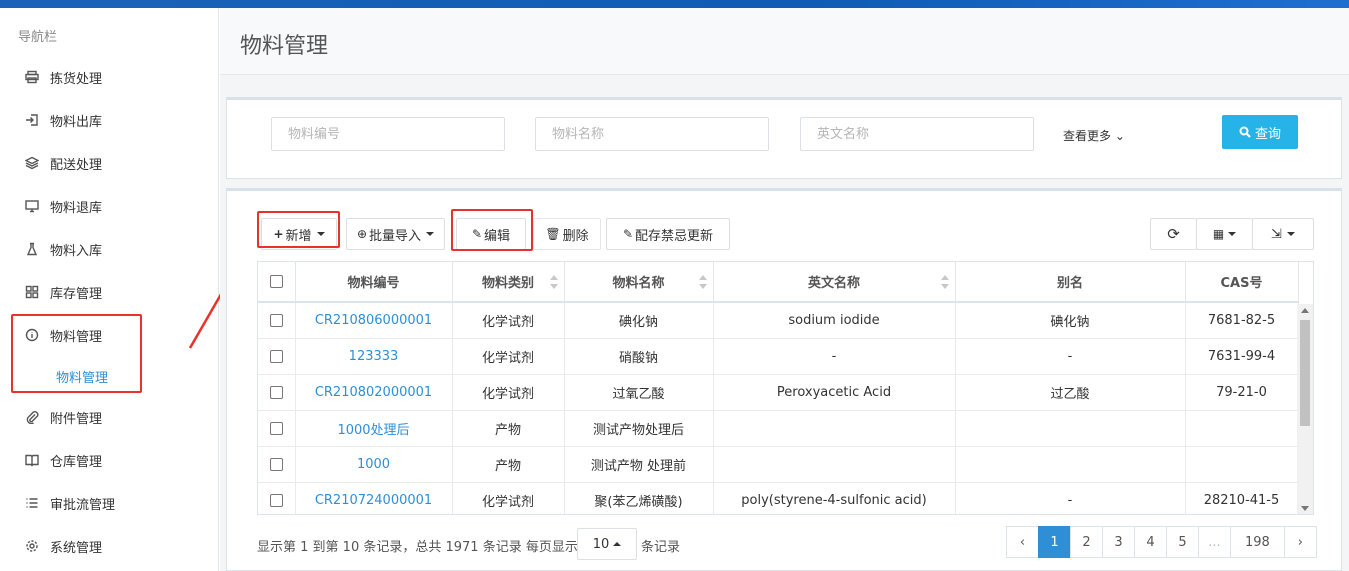 Image resolution: width=1349 pixels, height=571 pixels. Describe the element at coordinates (63, 460) in the screenshot. I see `sidebar-item-warehouse: 仓库管理` at that location.